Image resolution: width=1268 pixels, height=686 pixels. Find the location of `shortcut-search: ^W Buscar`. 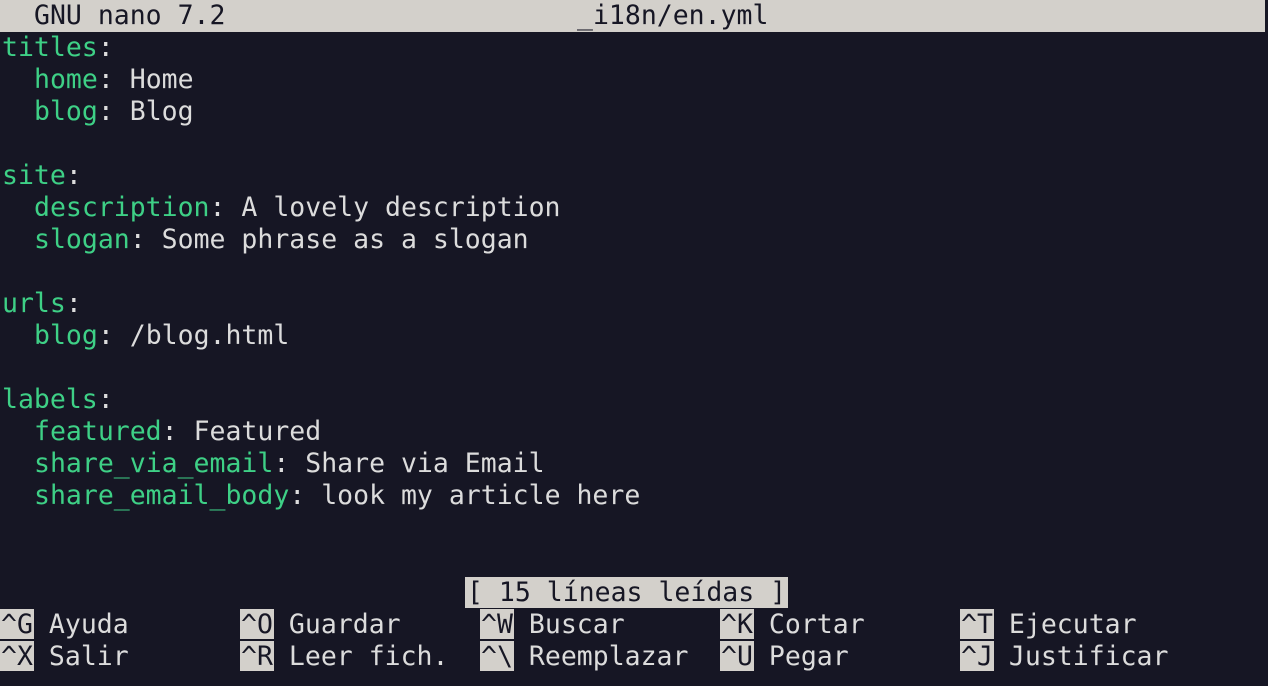

shortcut-search: ^W Buscar is located at coordinates (552, 625).